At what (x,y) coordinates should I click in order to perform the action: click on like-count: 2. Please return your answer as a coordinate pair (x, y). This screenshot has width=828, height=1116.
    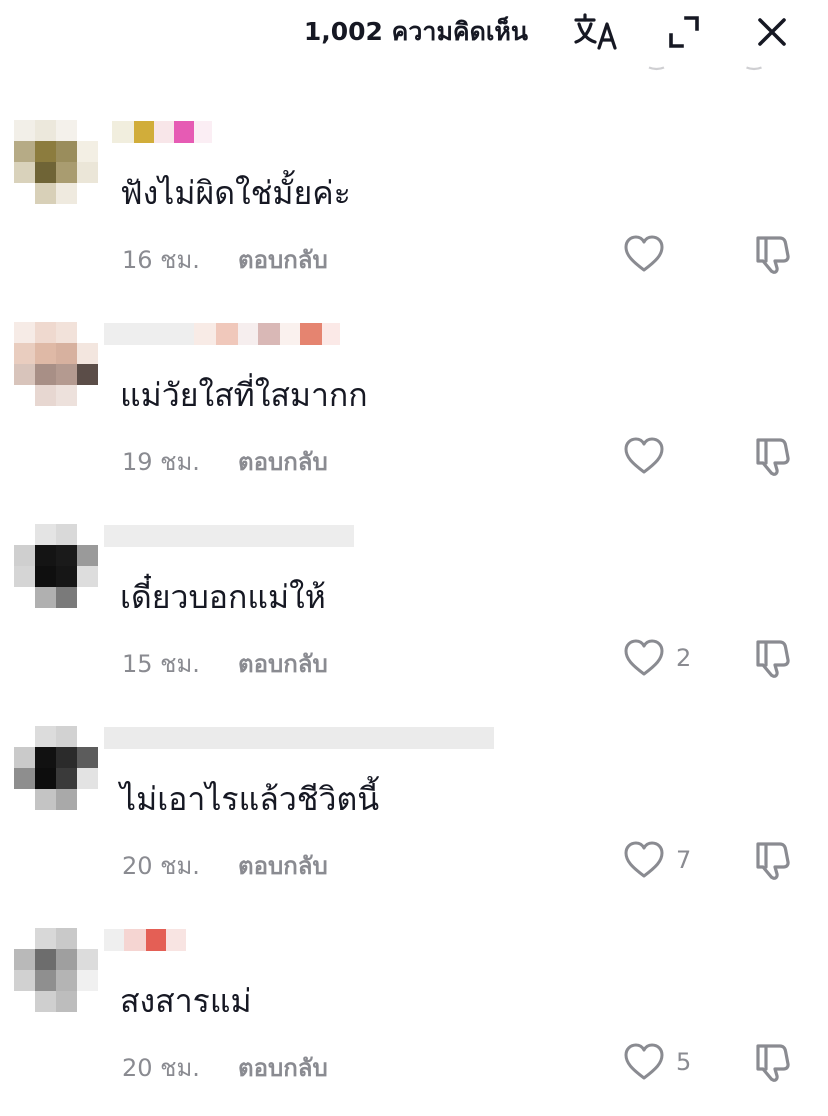
    Looking at the image, I should click on (684, 658).